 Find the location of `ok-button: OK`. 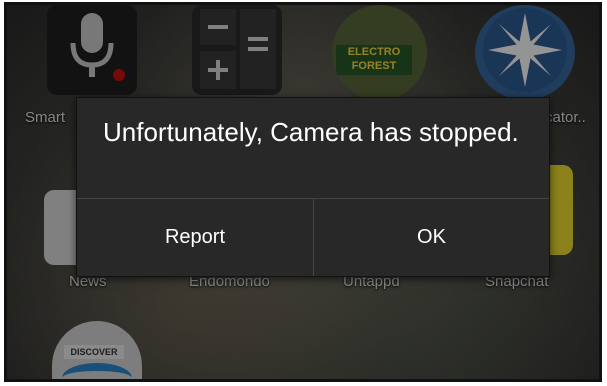

ok-button: OK is located at coordinates (431, 237).